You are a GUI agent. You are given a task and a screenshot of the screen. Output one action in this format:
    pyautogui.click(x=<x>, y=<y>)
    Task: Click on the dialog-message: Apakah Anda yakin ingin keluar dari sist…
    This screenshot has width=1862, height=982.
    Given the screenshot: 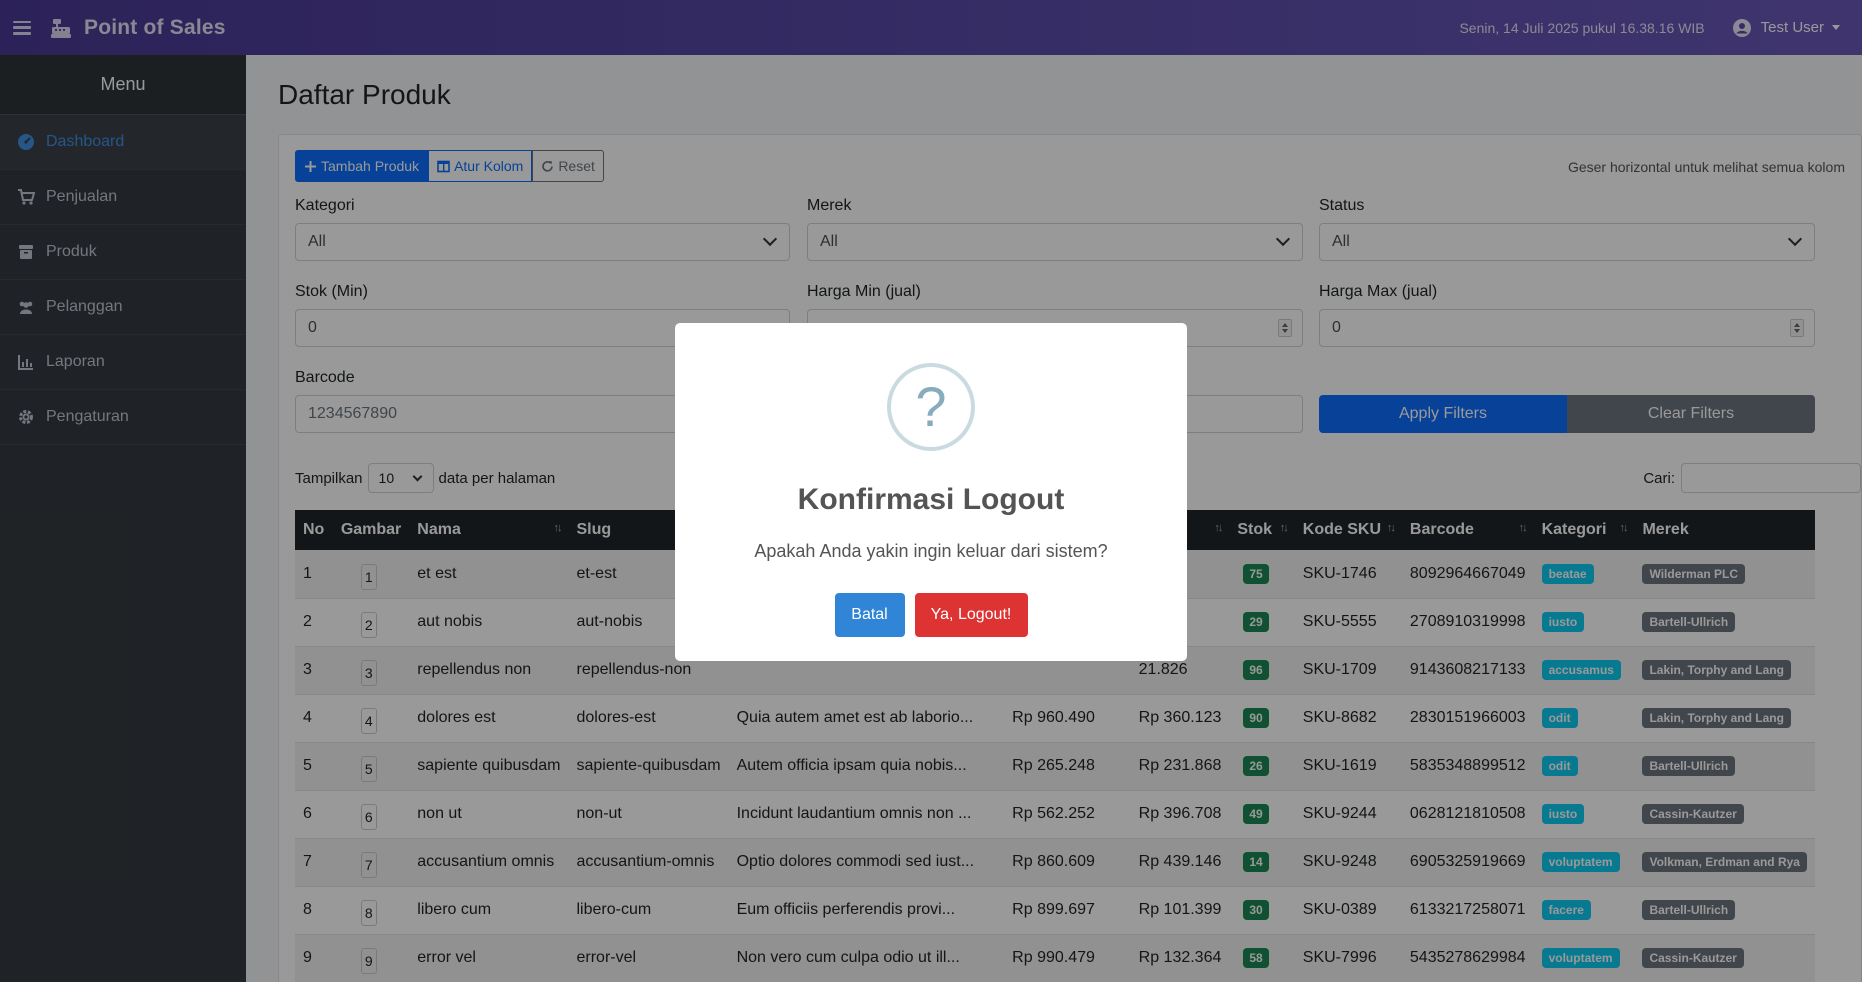 What is the action you would take?
    pyautogui.click(x=931, y=551)
    